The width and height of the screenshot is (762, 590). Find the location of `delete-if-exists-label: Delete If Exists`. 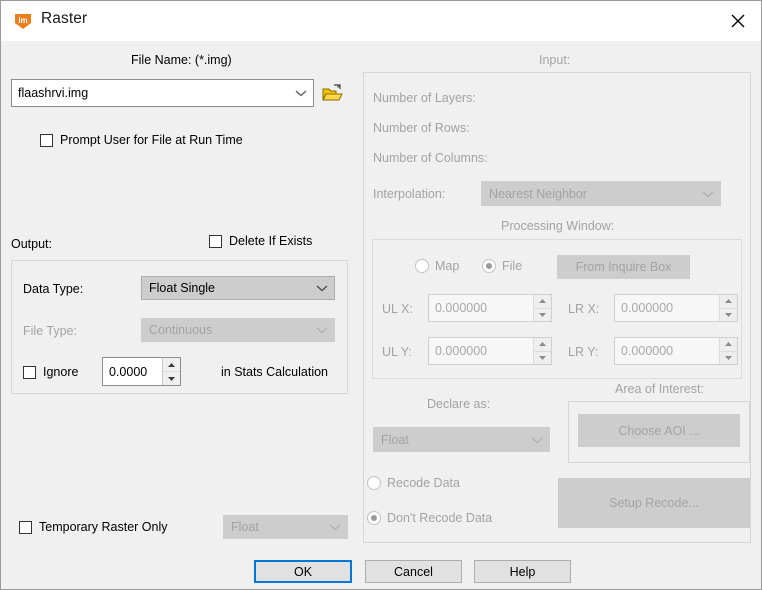

delete-if-exists-label: Delete If Exists is located at coordinates (271, 241).